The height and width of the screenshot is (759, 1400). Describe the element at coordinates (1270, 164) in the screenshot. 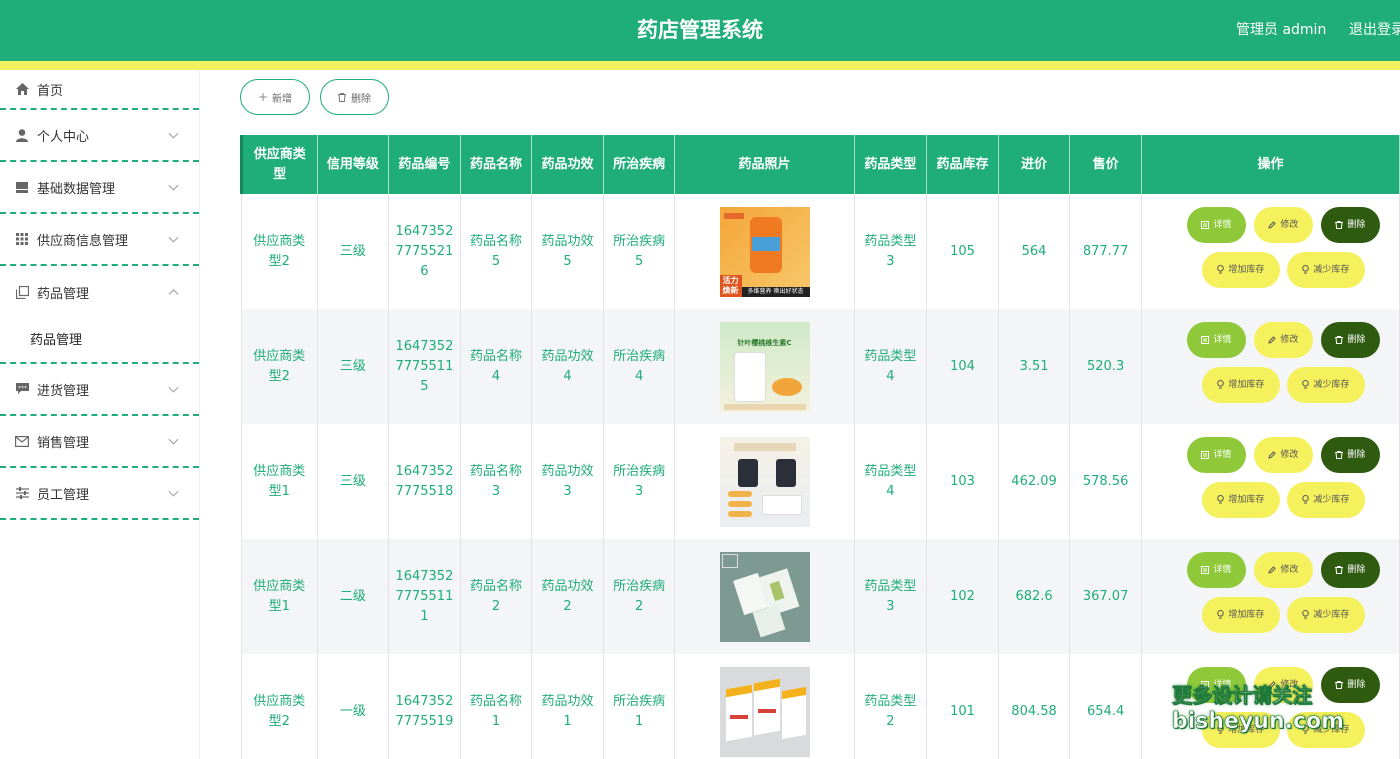

I see `column-header: 操作` at that location.